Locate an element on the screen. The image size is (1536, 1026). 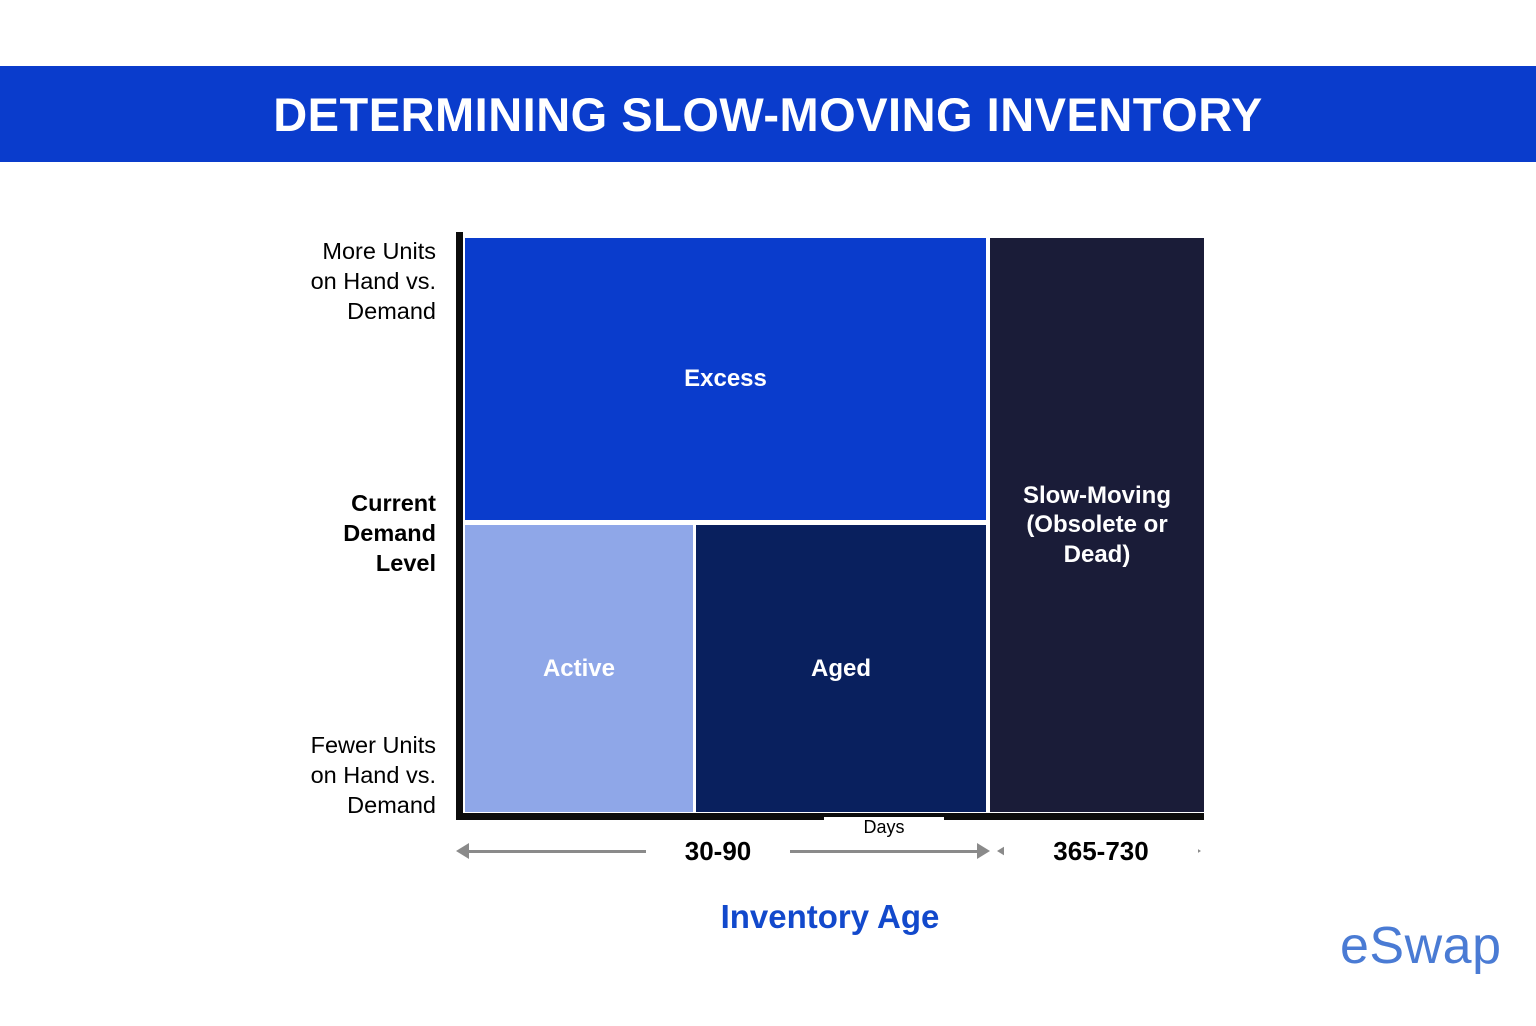
y-axis-tick-label-middle: Current Demand Level is located at coordinates (336, 533).